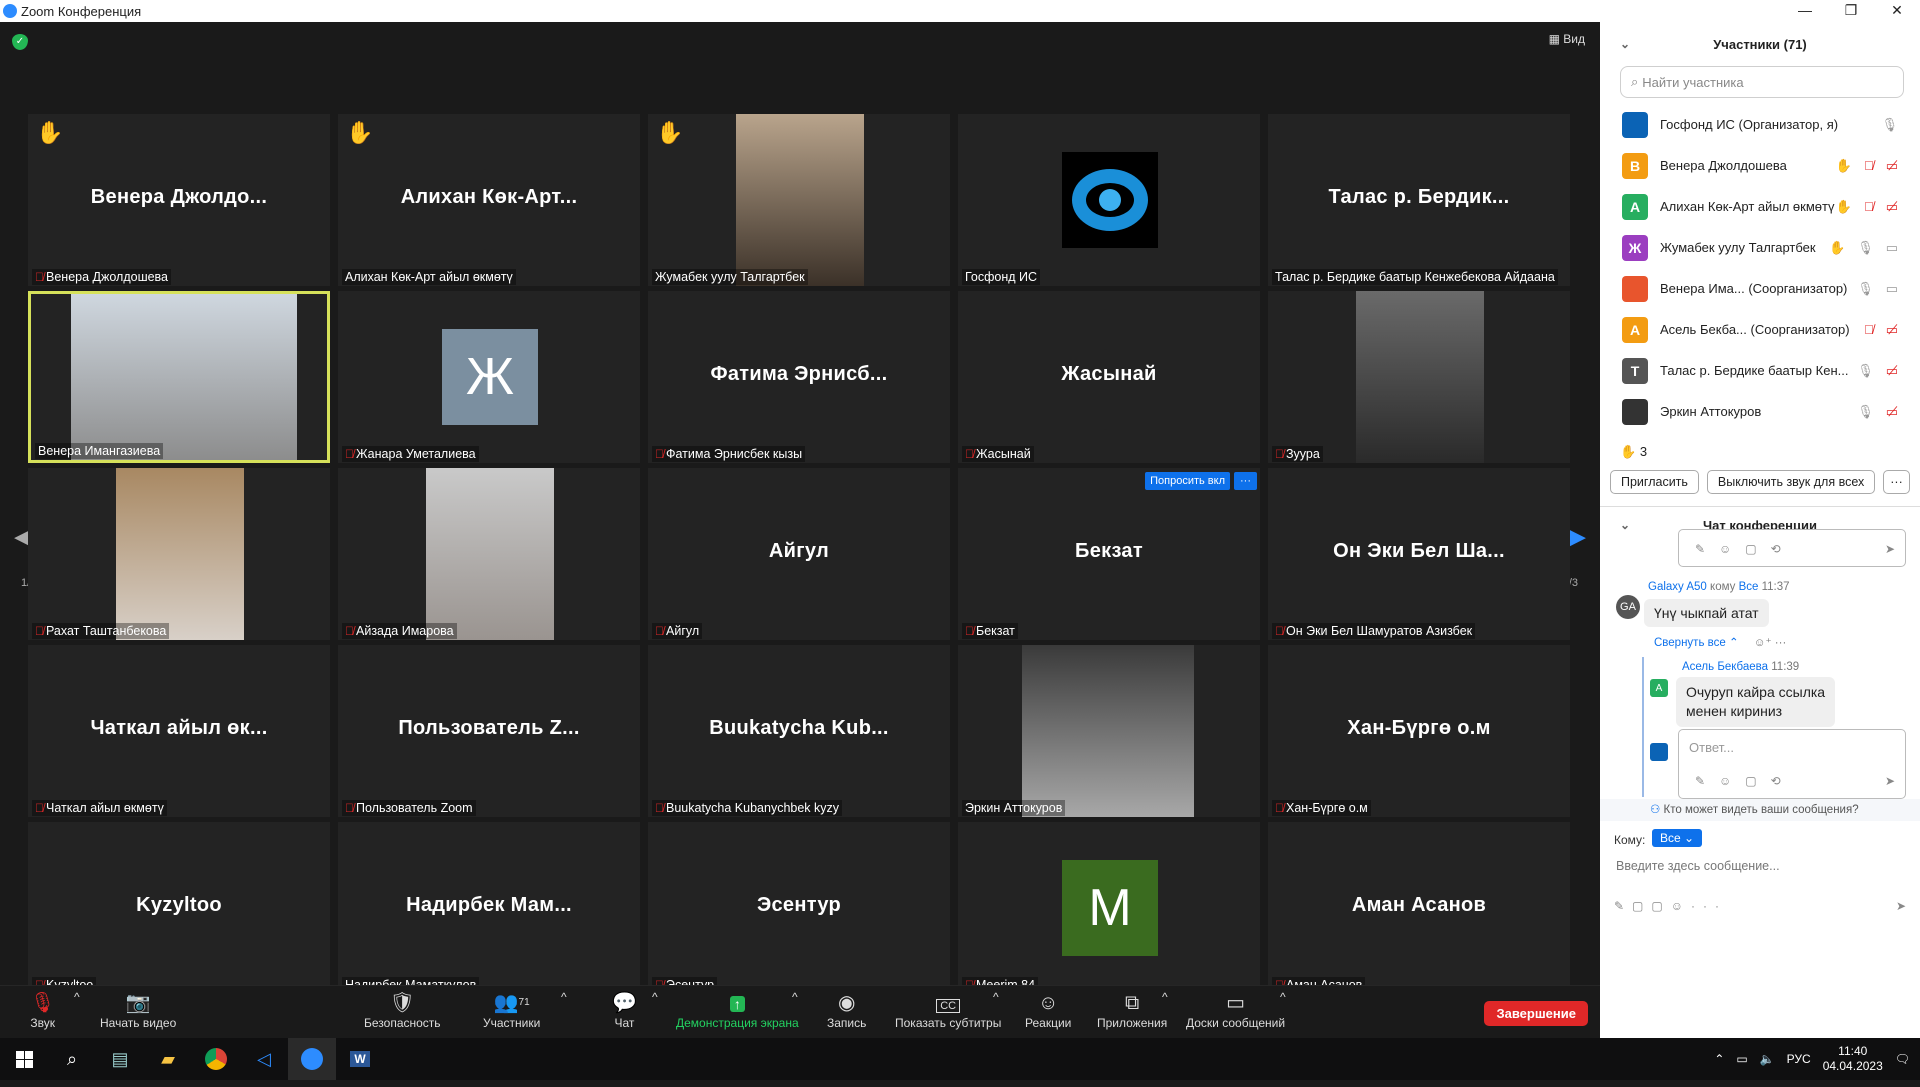 The height and width of the screenshot is (1087, 1920). Describe the element at coordinates (1109, 200) in the screenshot. I see `video-tile: Госфонд ИС` at that location.